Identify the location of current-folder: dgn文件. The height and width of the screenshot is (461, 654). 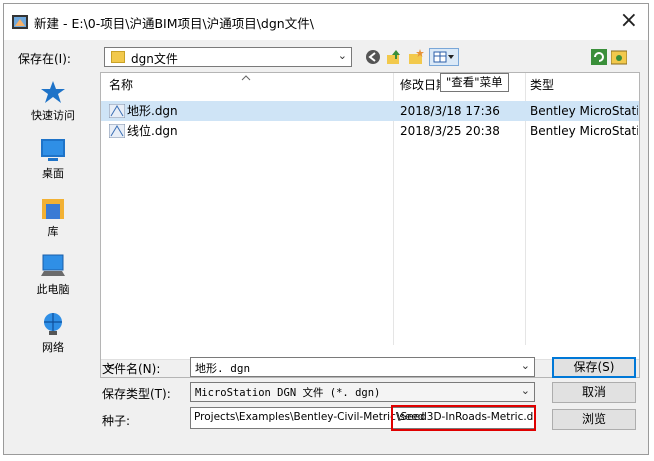
(154, 59).